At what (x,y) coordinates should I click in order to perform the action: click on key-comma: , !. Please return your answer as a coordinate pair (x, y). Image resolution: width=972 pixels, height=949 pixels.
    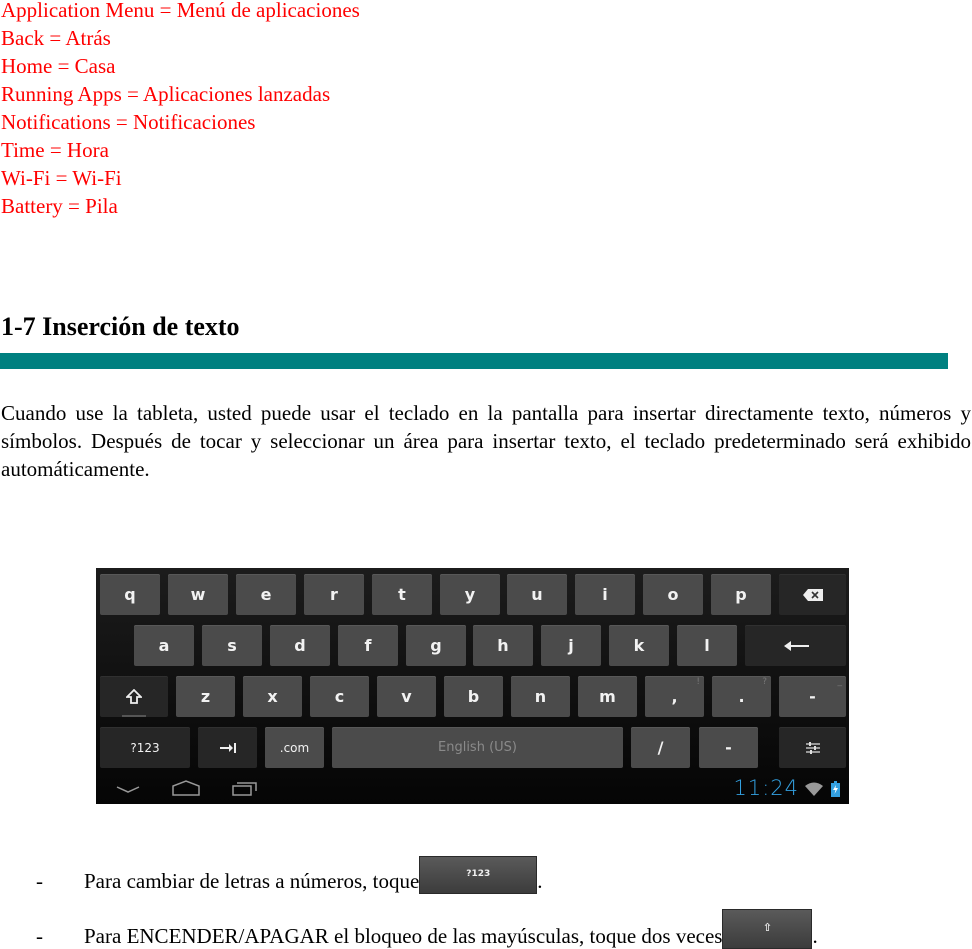
    Looking at the image, I should click on (674, 696).